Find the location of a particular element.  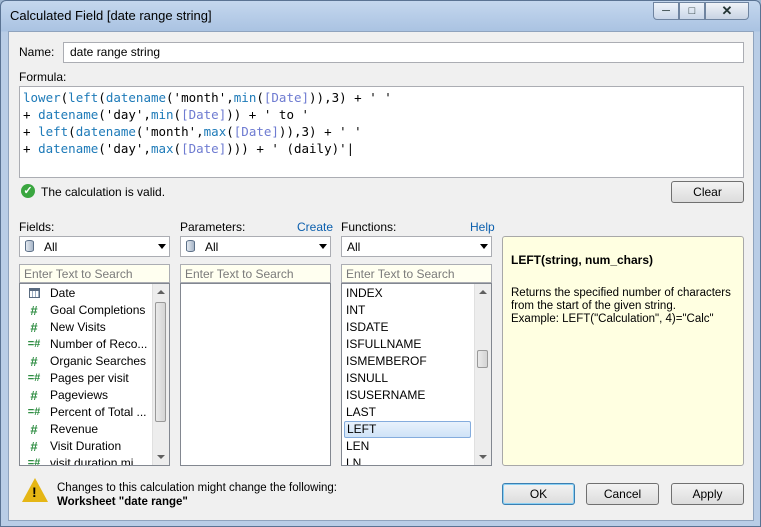

fields-search-input: Enter Text to Search is located at coordinates (94, 273).